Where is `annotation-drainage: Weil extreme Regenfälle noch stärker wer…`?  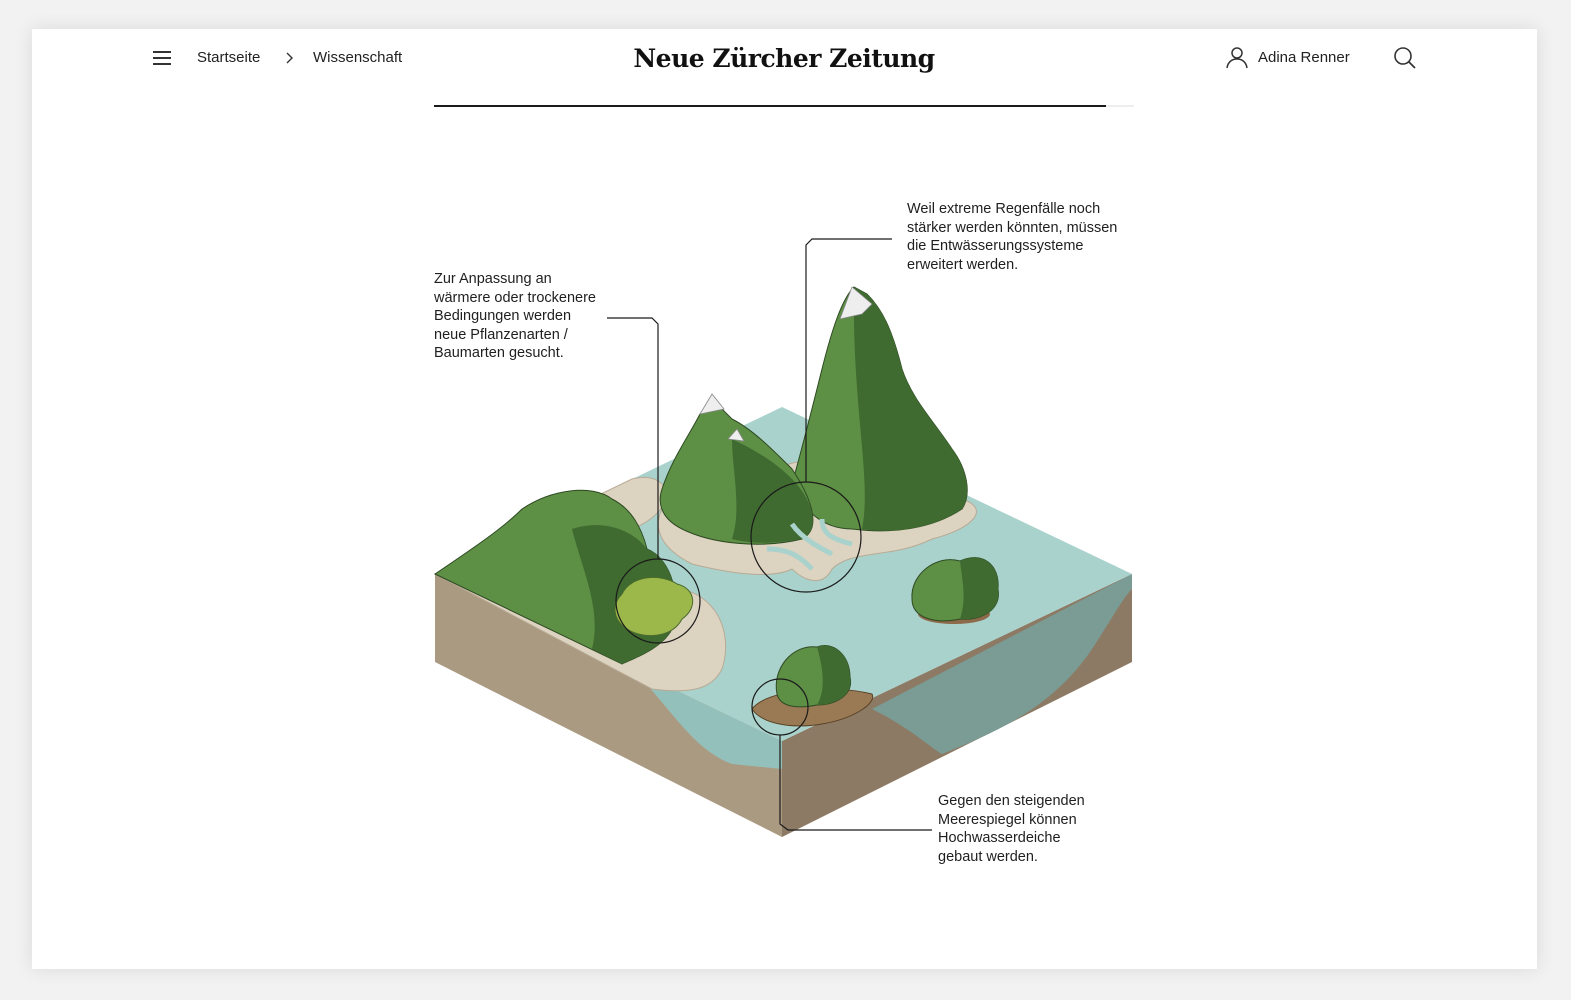 annotation-drainage: Weil extreme Regenfälle noch stärker wer… is located at coordinates (1012, 237).